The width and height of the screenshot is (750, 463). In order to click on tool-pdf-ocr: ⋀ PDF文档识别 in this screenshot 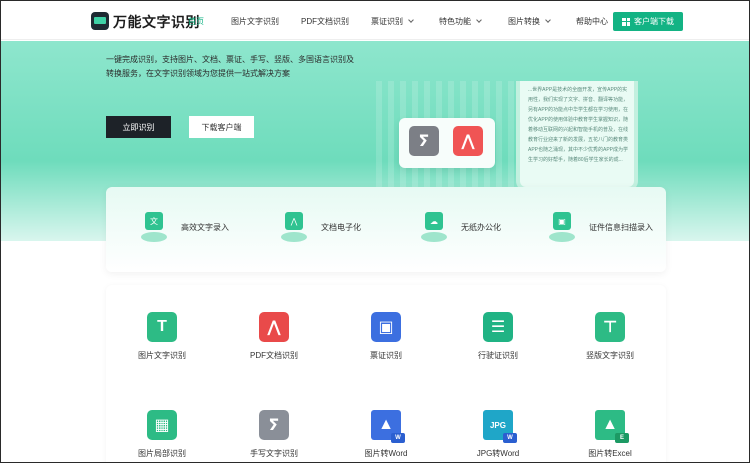, I will do `click(274, 336)`.